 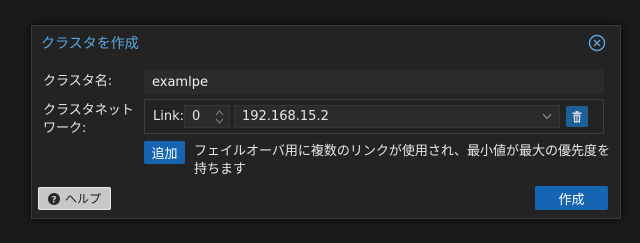 I want to click on delete-link-button, so click(x=577, y=116).